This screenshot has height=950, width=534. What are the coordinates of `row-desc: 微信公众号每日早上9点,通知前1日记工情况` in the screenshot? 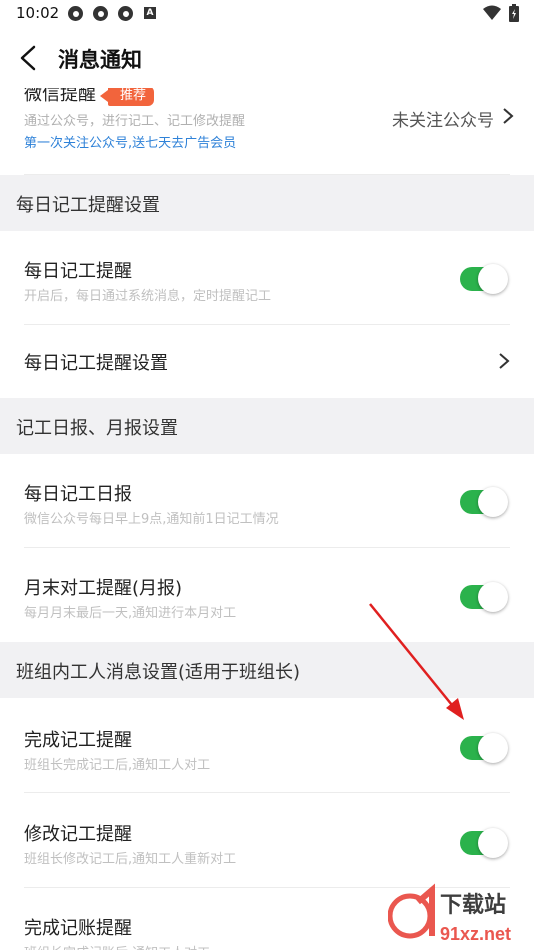 It's located at (151, 519).